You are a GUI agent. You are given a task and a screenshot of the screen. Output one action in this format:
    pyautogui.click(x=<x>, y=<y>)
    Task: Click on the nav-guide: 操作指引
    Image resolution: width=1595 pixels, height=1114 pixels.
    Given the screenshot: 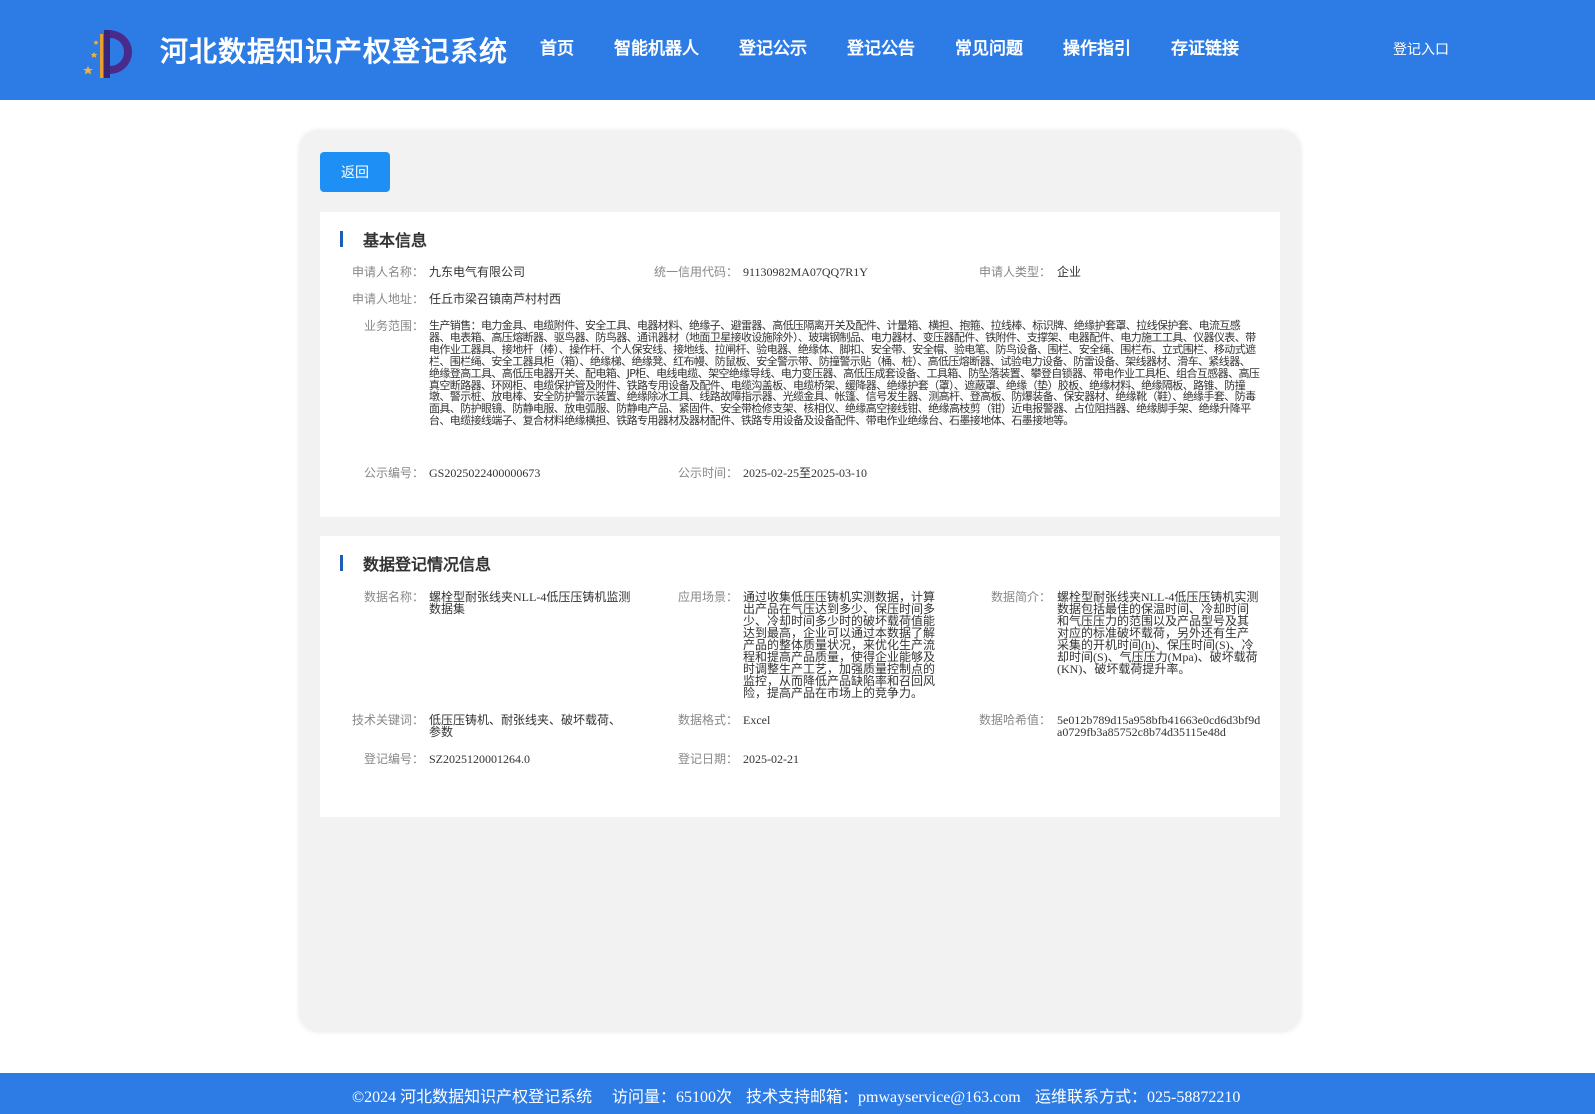 What is the action you would take?
    pyautogui.click(x=1097, y=46)
    